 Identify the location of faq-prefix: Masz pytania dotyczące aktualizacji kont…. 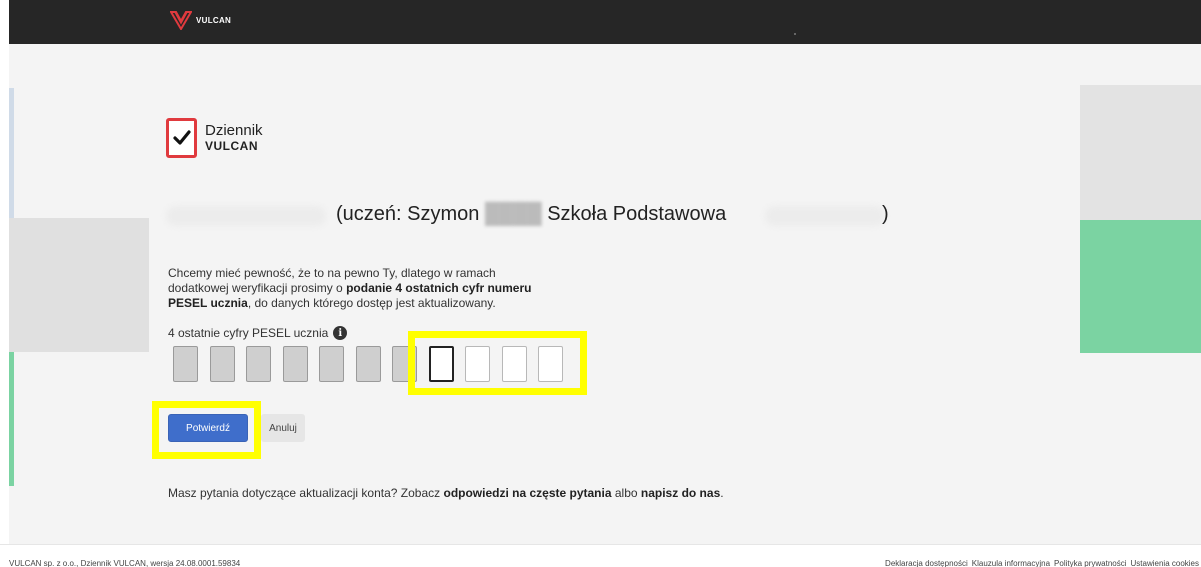
(306, 493).